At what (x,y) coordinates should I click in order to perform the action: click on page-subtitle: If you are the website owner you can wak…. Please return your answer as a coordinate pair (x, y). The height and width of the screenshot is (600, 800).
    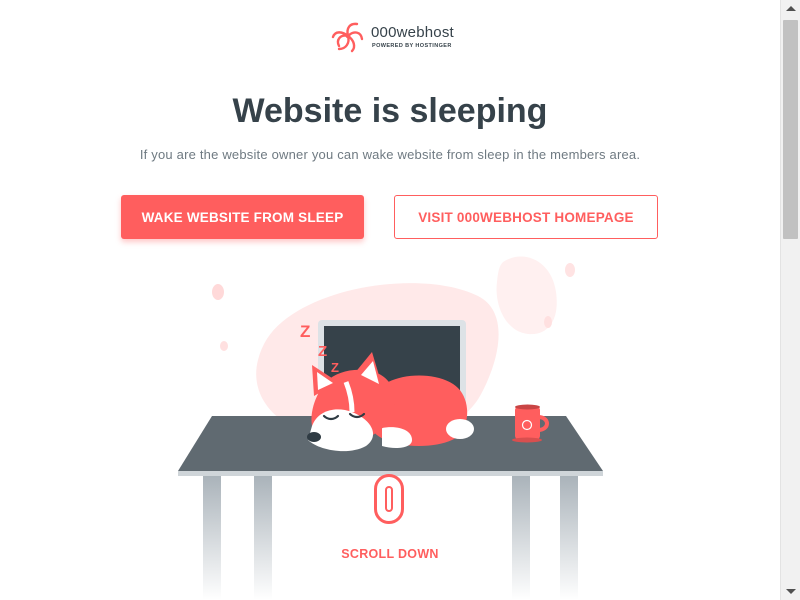
    Looking at the image, I should click on (390, 154).